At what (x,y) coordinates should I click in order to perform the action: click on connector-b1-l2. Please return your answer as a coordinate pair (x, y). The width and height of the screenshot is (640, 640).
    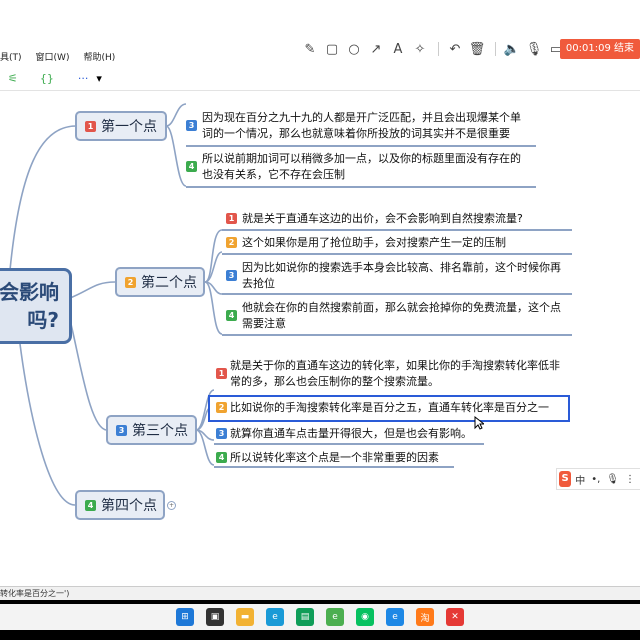
    Looking at the image, I should click on (176, 156).